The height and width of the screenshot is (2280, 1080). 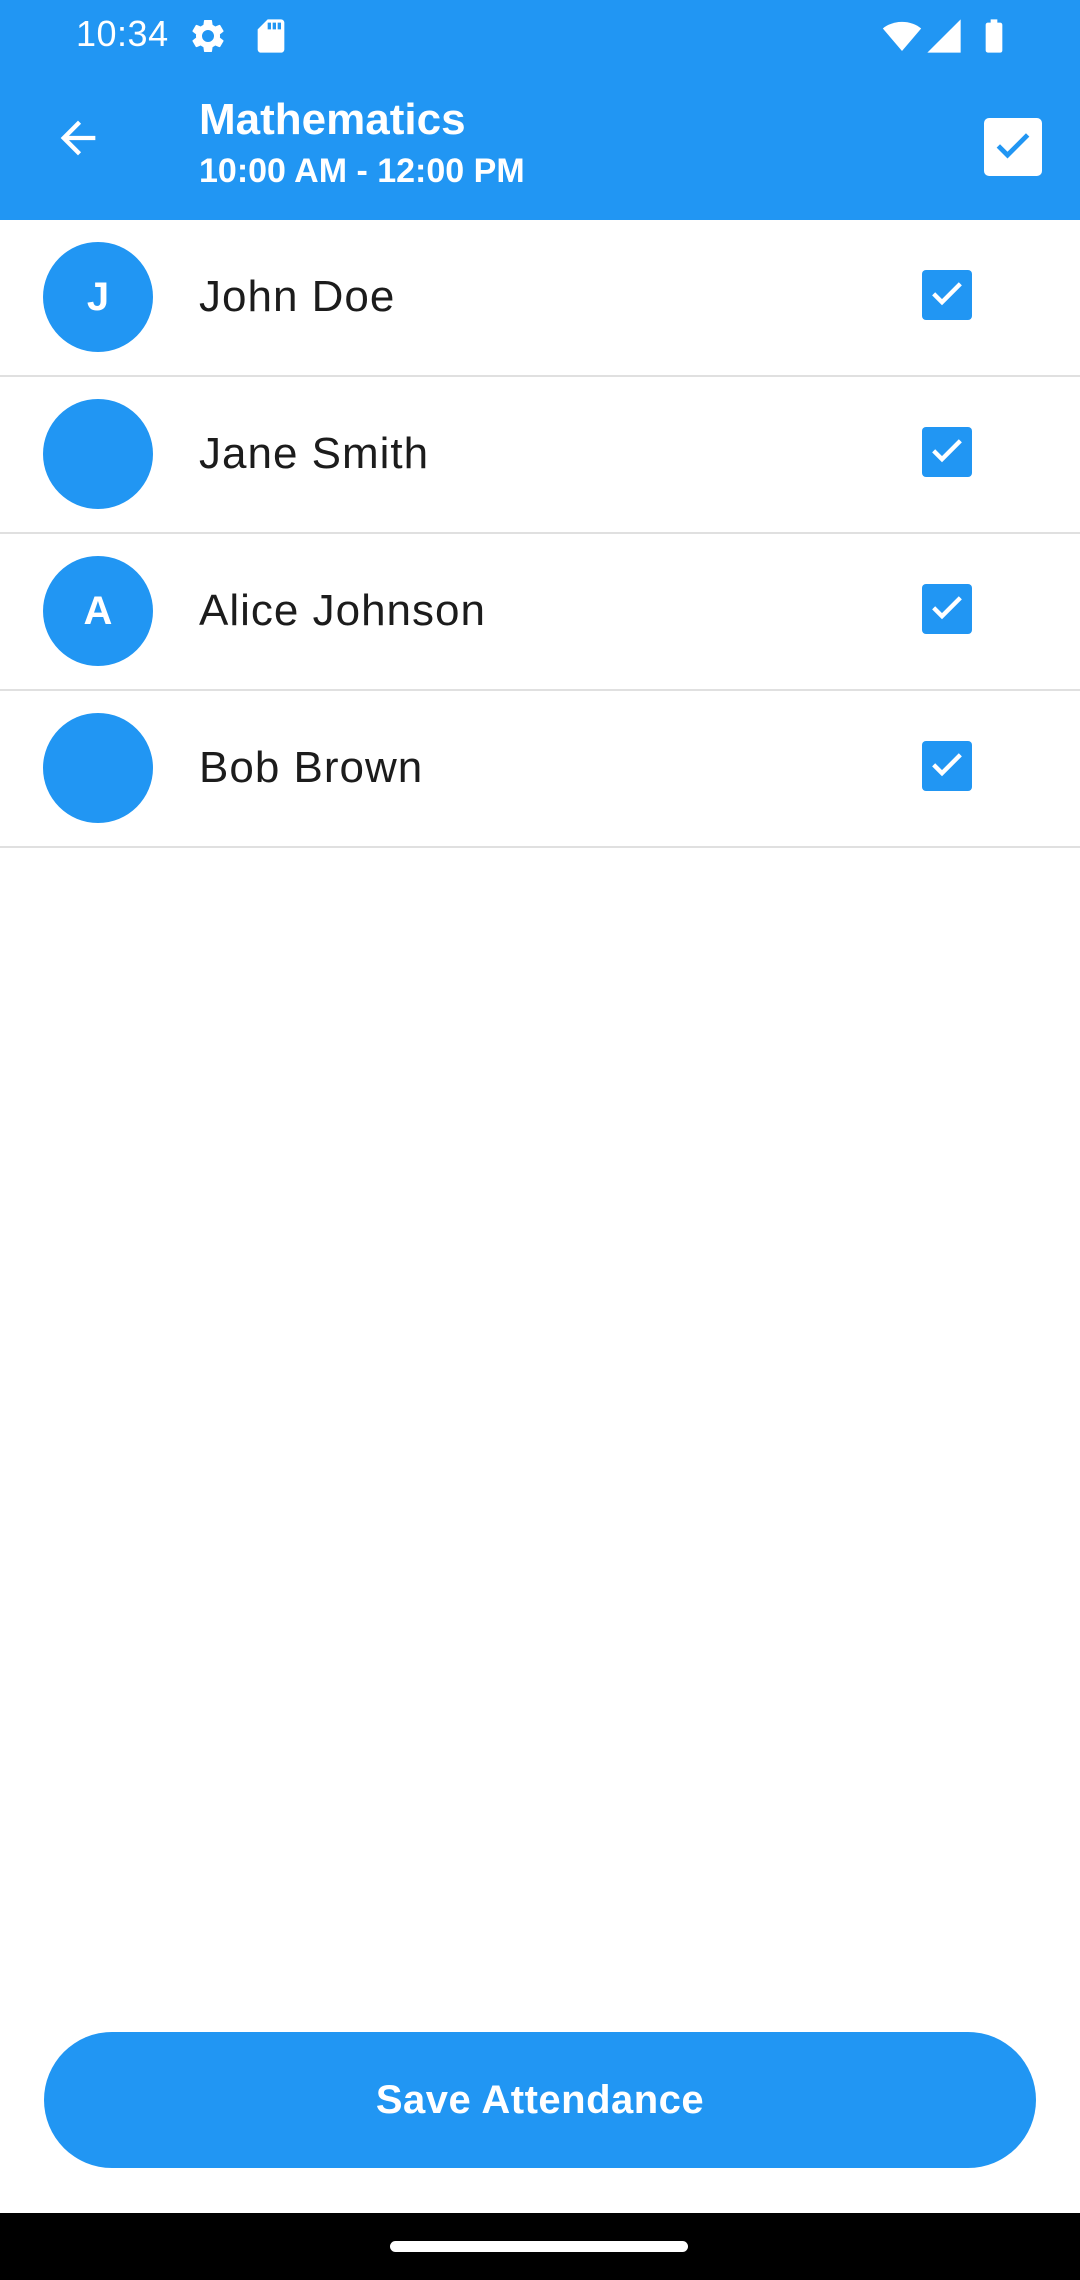 I want to click on wifi-icon, so click(x=902, y=36).